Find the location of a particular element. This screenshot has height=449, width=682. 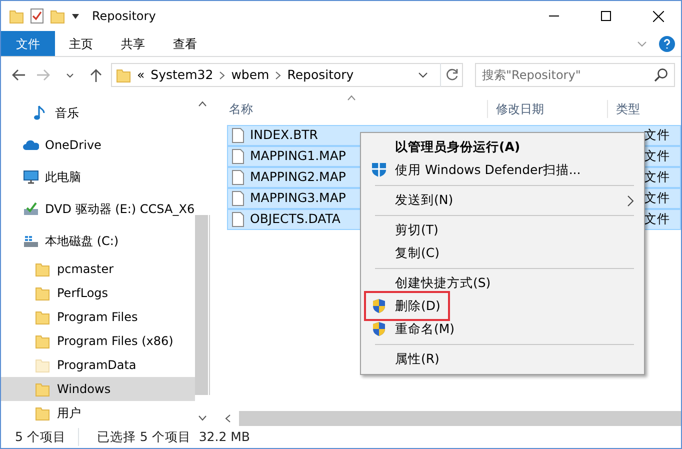

search-placeholder: 搜索"Repository" is located at coordinates (532, 75).